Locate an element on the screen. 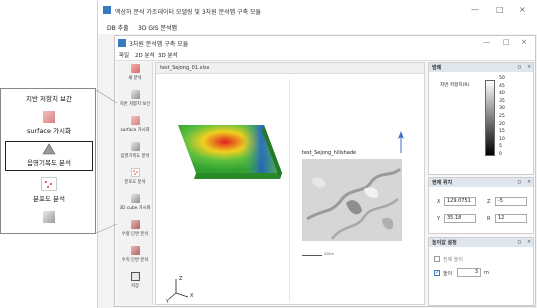  axis-y-label: Y is located at coordinates (168, 302).